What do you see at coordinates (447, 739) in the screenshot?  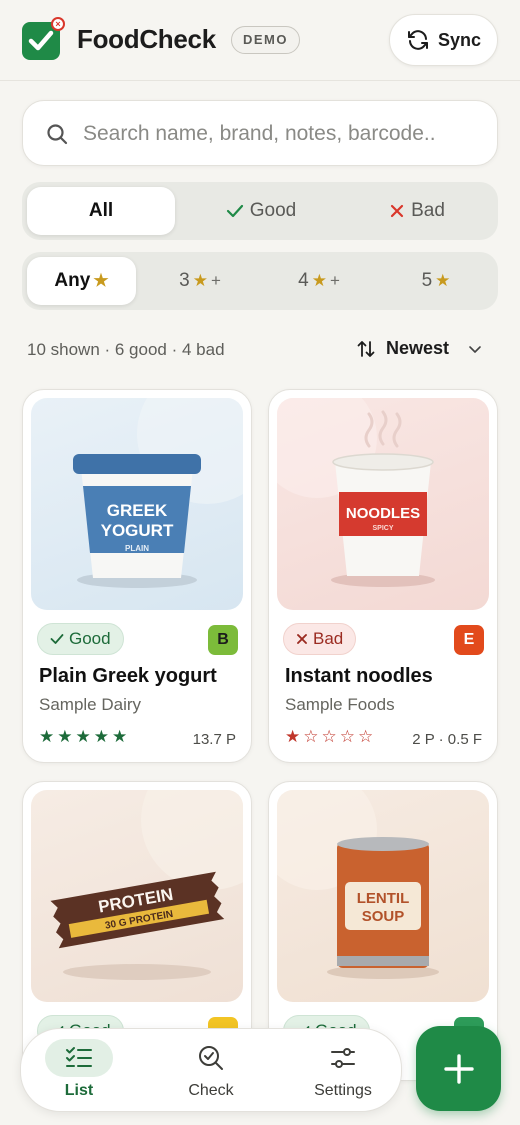 I see `nutrition-meta: 2 P · 0.5 F` at bounding box center [447, 739].